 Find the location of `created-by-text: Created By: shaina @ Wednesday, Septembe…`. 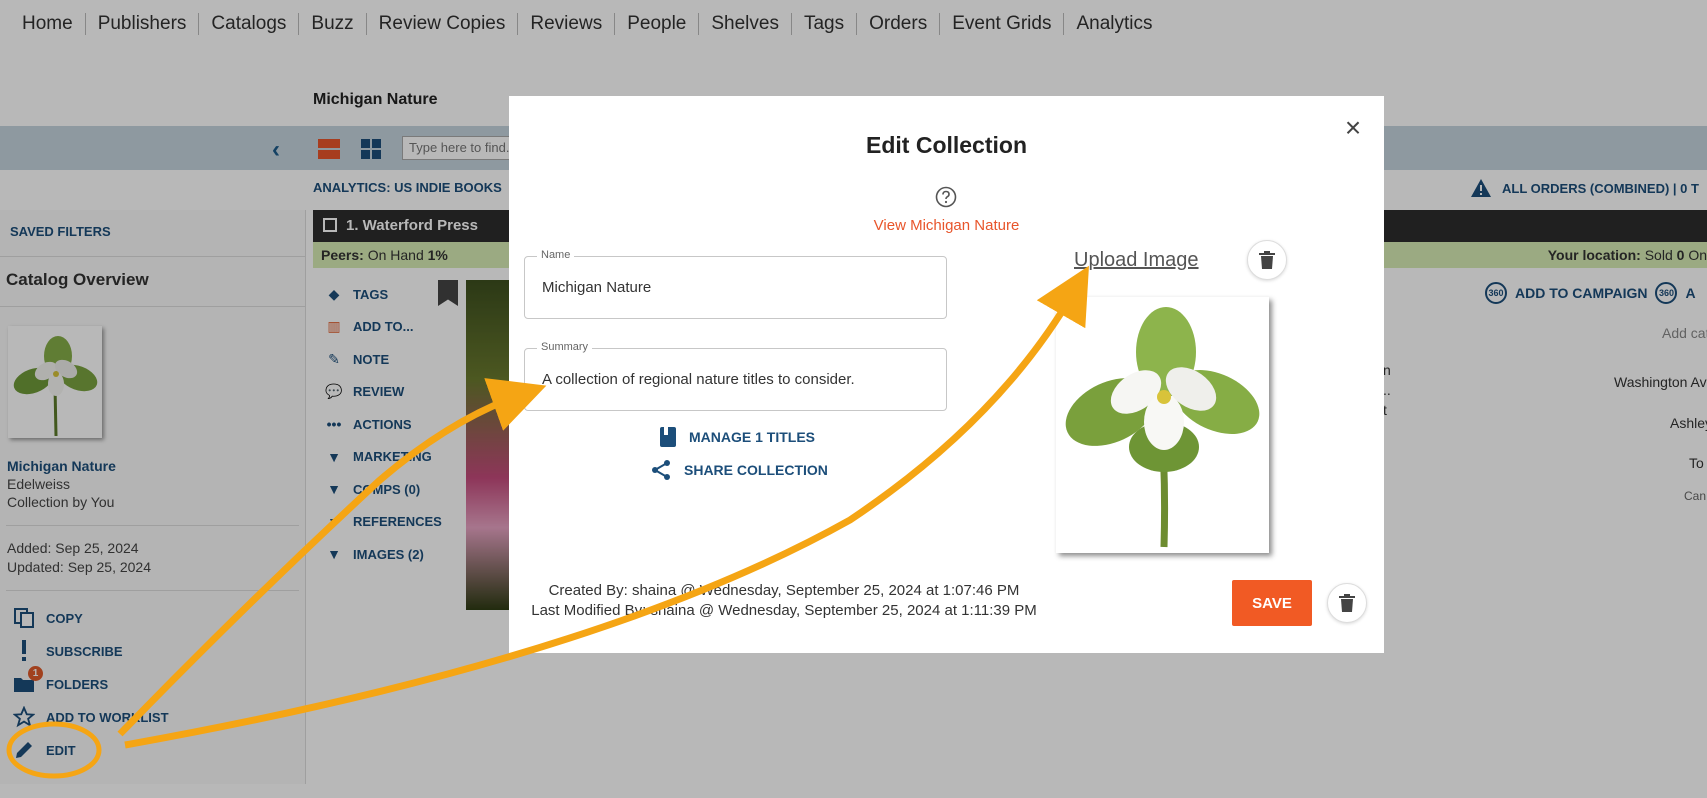

created-by-text: Created By: shaina @ Wednesday, Septembe… is located at coordinates (784, 590).